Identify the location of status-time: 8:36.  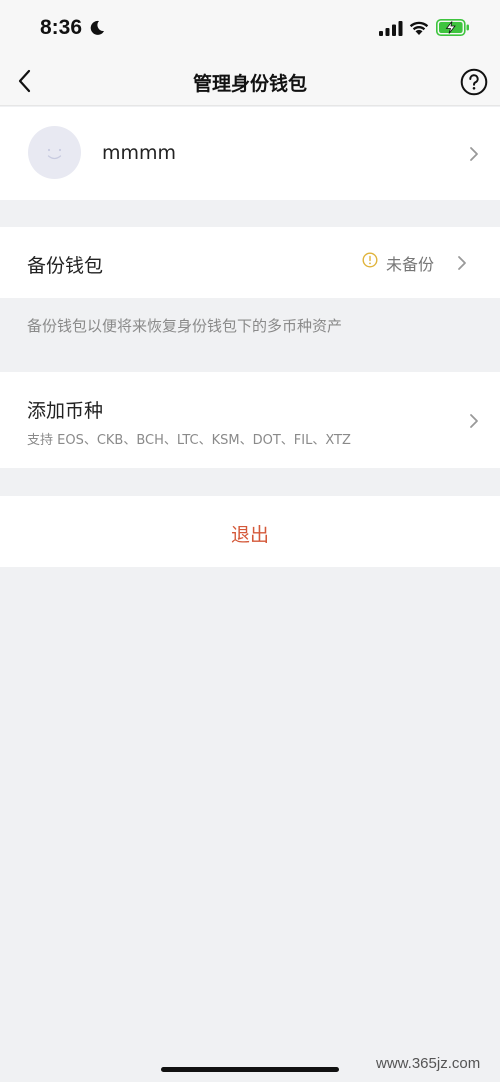
(61, 27).